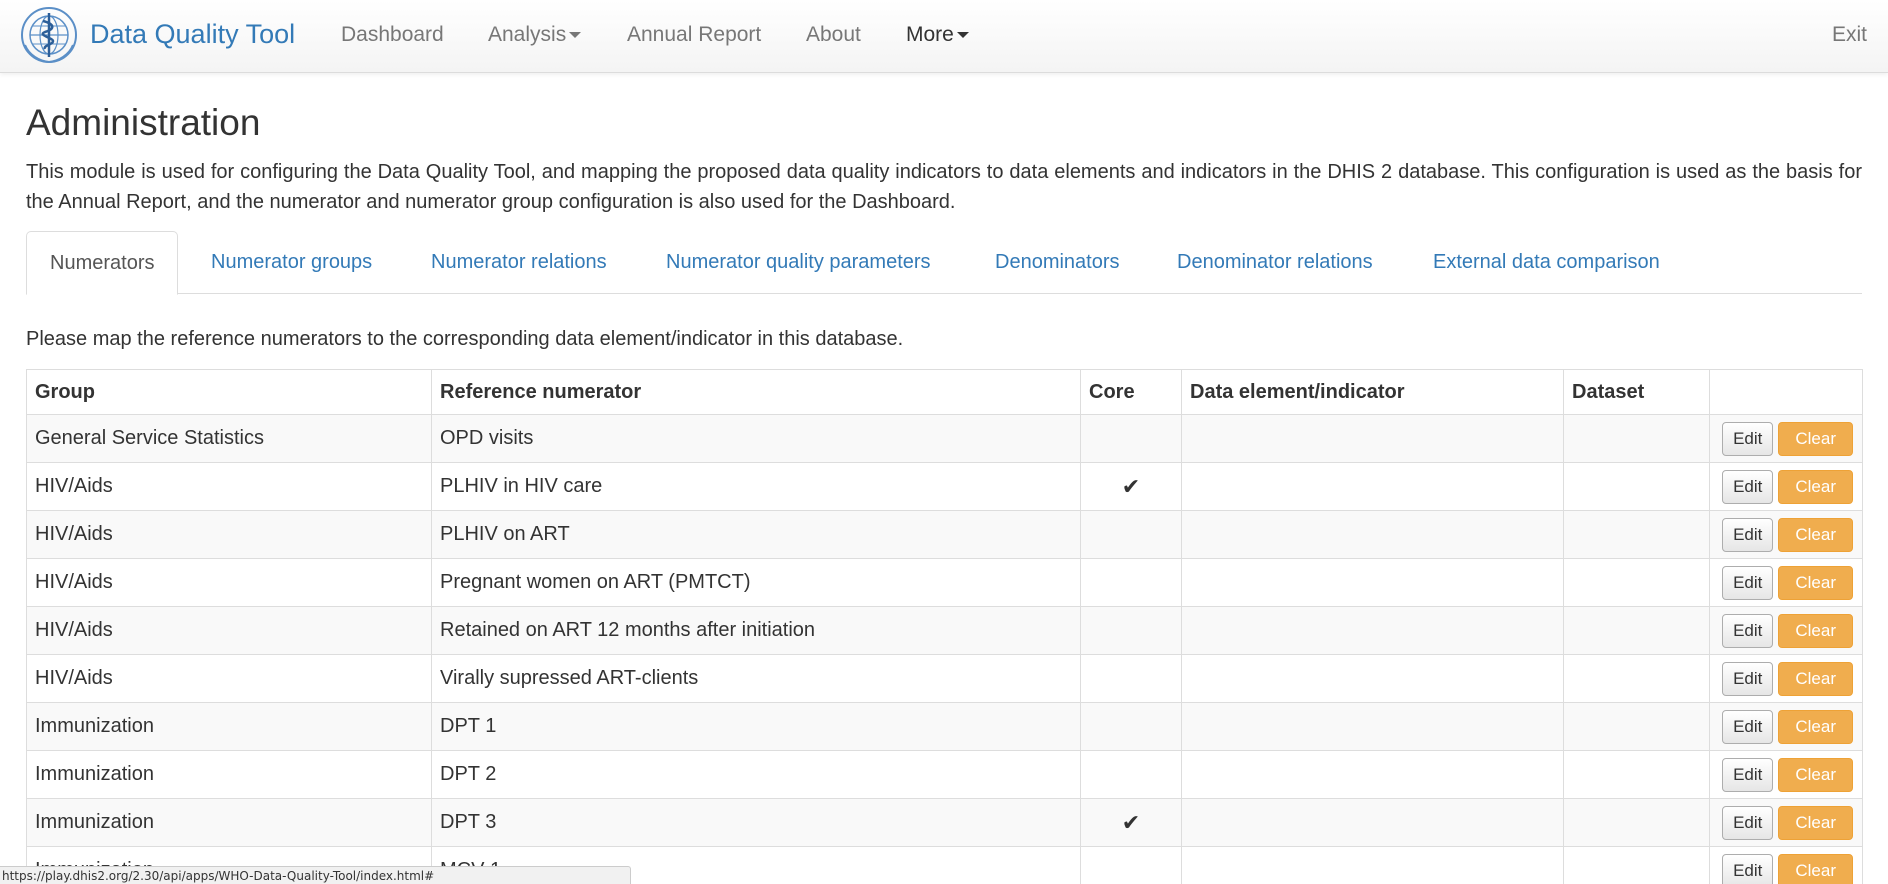 The width and height of the screenshot is (1888, 884). What do you see at coordinates (519, 262) in the screenshot?
I see `tab-numerator-relations: Numerator relations` at bounding box center [519, 262].